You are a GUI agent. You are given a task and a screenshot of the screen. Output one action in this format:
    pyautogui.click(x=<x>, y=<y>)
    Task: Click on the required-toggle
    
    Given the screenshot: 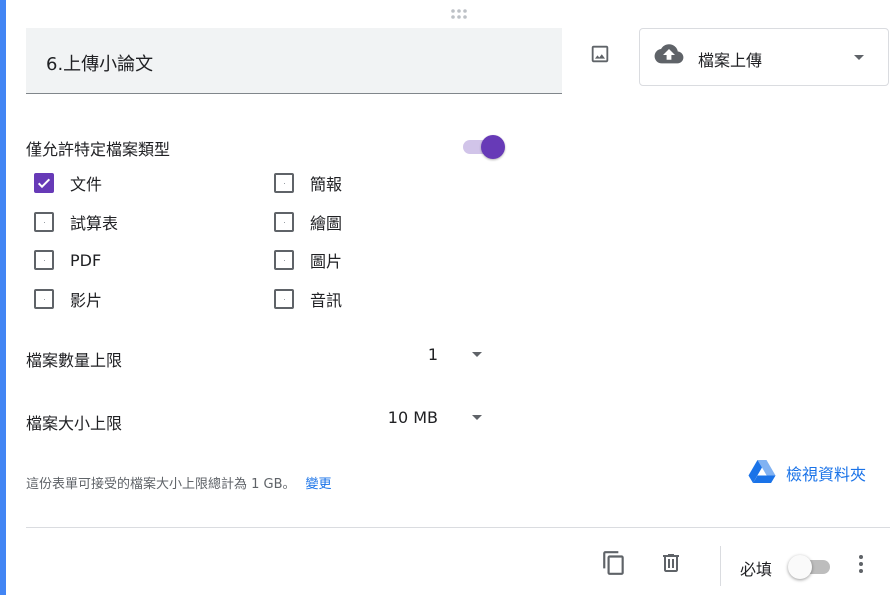 What is the action you would take?
    pyautogui.click(x=811, y=567)
    